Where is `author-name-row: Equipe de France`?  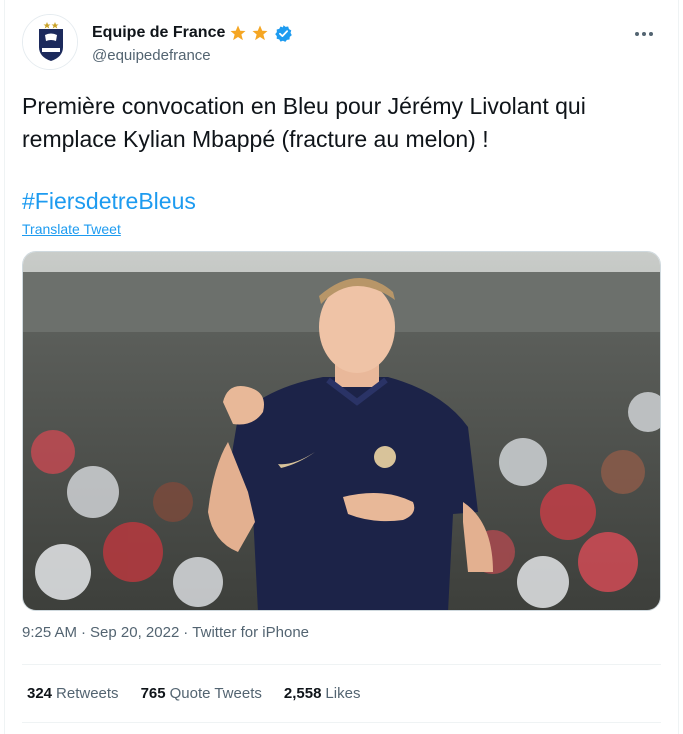
author-name-row: Equipe de France is located at coordinates (192, 33).